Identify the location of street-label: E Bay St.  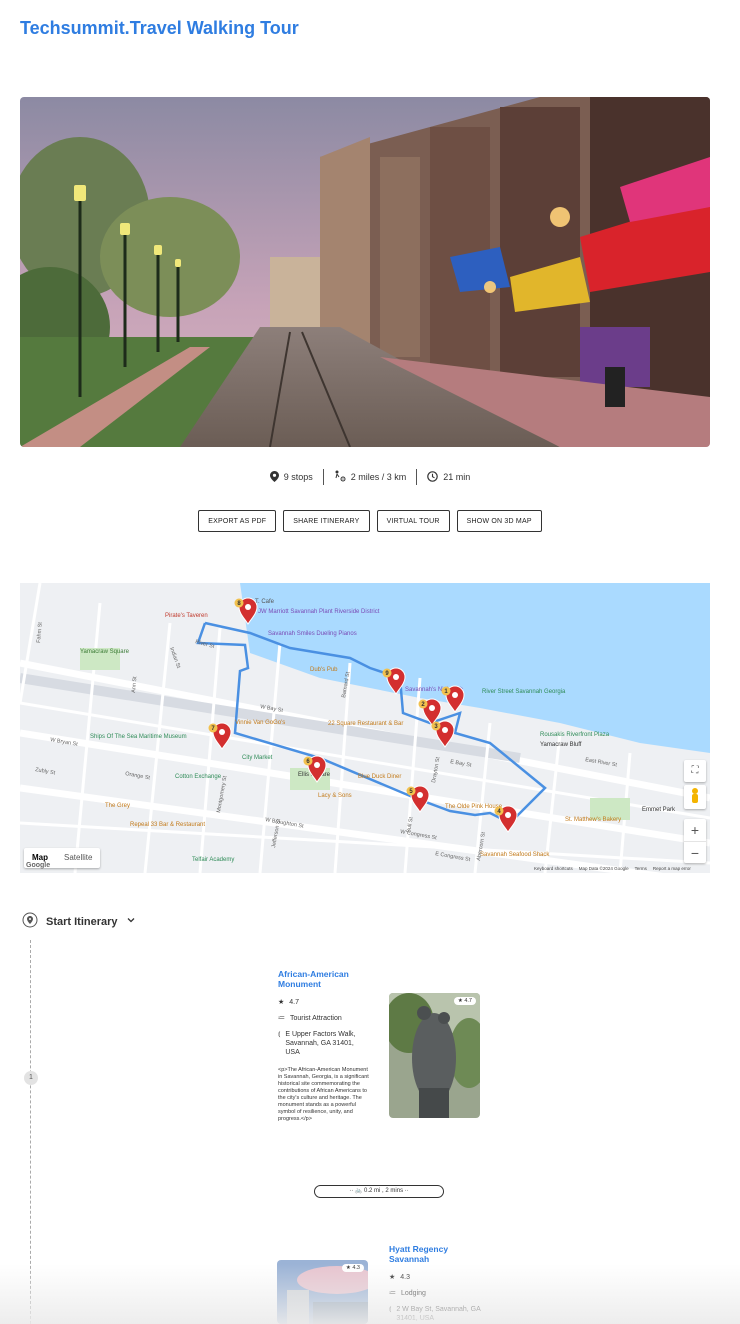
(461, 764).